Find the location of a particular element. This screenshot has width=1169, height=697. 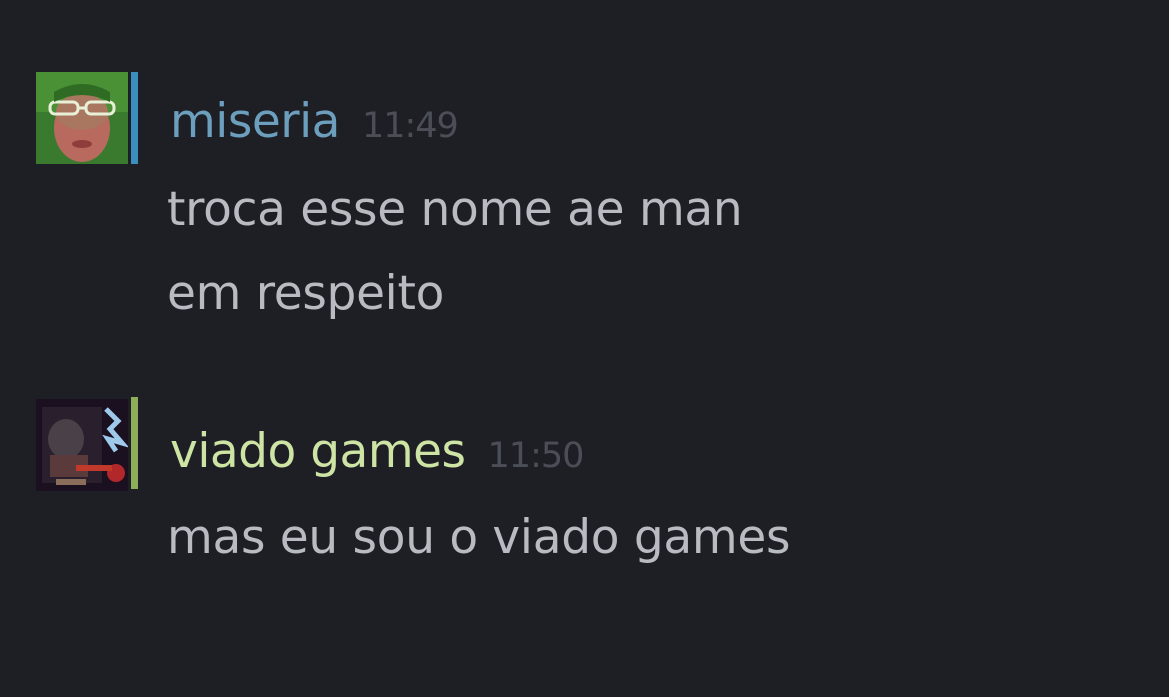

timestamp: 11:50 is located at coordinates (536, 456).